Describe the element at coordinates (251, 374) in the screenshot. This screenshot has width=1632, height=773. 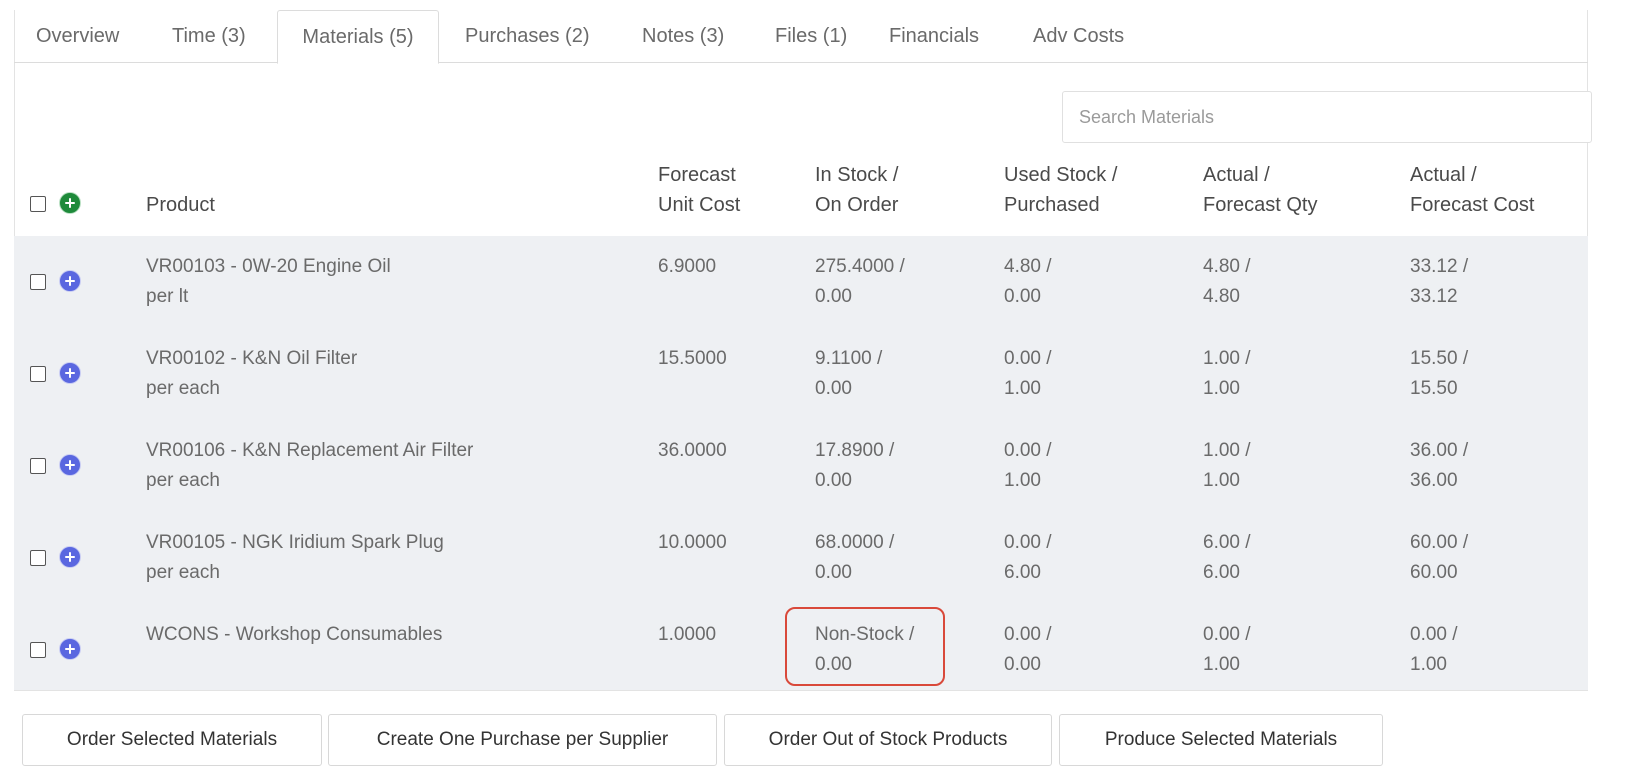
I see `cell-product: VR00102 - K&N Oil Filter per each` at that location.